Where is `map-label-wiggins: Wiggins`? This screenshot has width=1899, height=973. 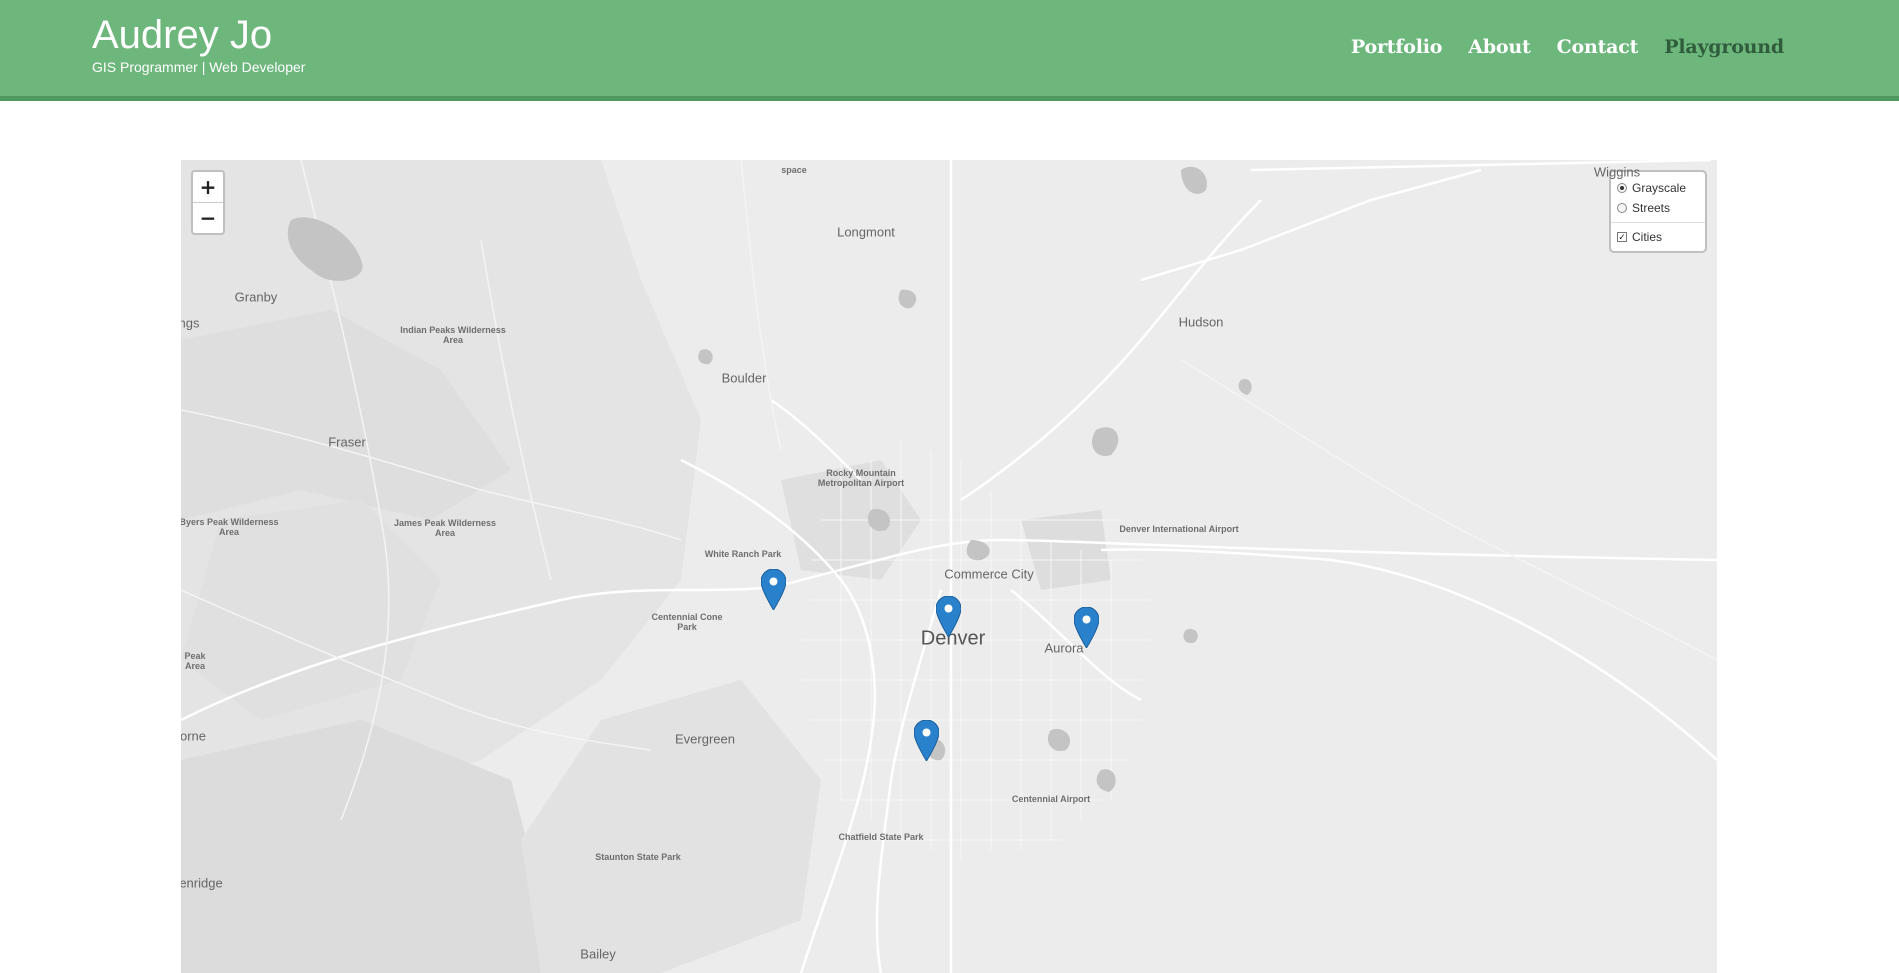
map-label-wiggins: Wiggins is located at coordinates (1617, 172).